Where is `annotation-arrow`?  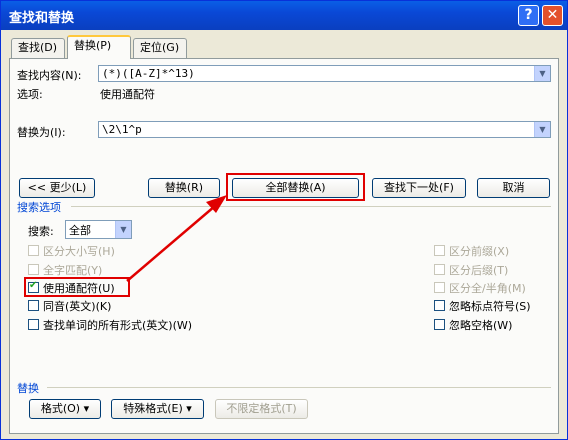
annotation-arrow is located at coordinates (176, 238).